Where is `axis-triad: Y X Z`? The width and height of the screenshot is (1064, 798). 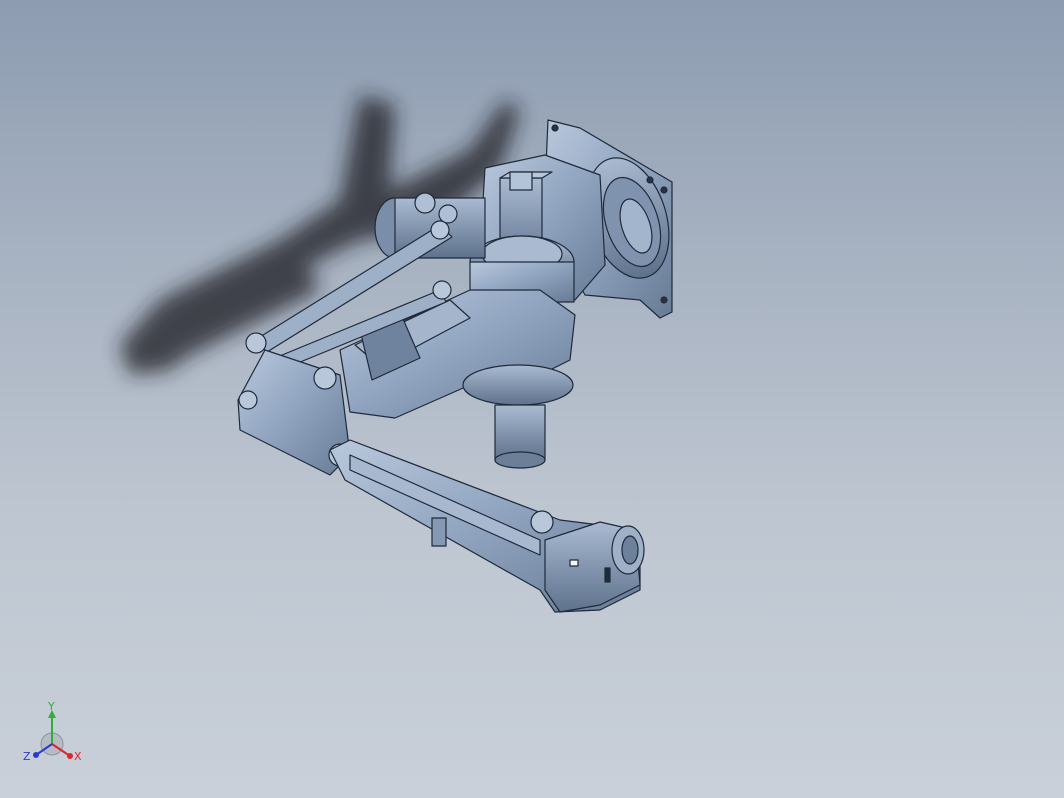
axis-triad: Y X Z is located at coordinates (52, 731).